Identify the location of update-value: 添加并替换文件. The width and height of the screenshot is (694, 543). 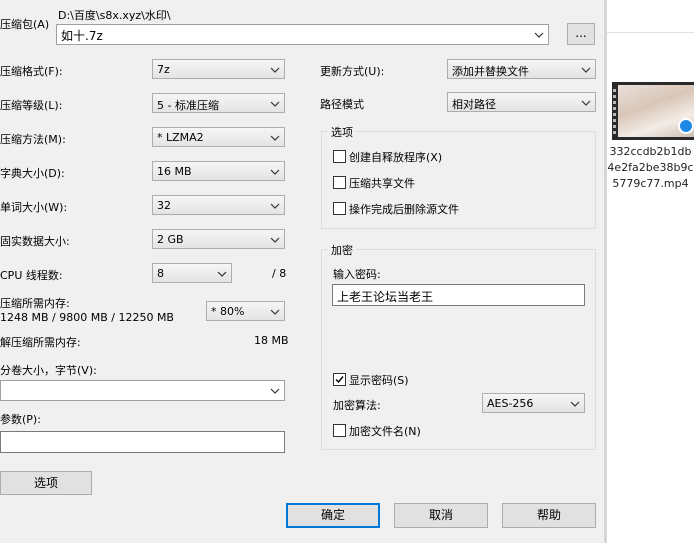
(490, 71).